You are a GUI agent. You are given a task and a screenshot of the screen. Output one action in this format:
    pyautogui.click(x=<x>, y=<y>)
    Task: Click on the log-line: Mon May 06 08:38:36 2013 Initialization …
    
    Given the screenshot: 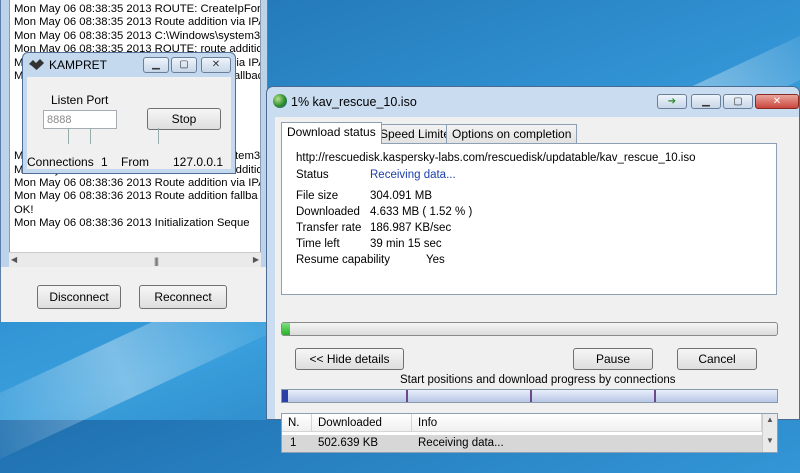 What is the action you would take?
    pyautogui.click(x=132, y=223)
    